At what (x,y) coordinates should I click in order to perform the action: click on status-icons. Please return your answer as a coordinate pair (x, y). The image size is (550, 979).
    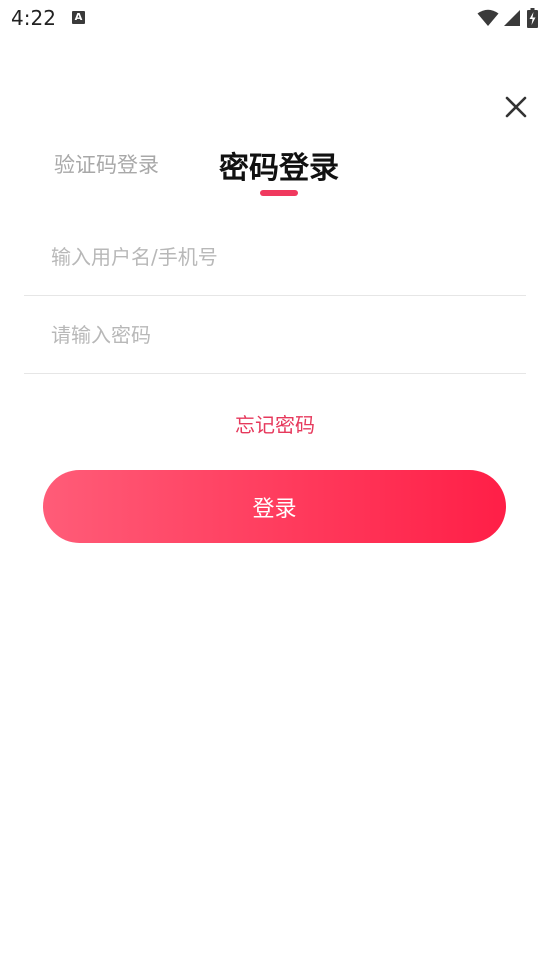
    Looking at the image, I should click on (507, 18).